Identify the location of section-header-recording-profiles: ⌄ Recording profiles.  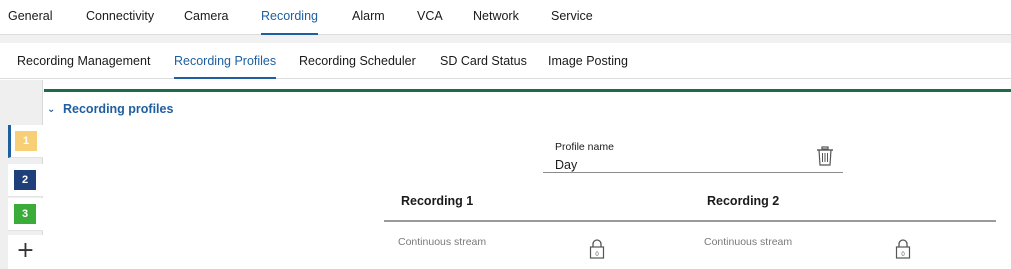
(110, 110).